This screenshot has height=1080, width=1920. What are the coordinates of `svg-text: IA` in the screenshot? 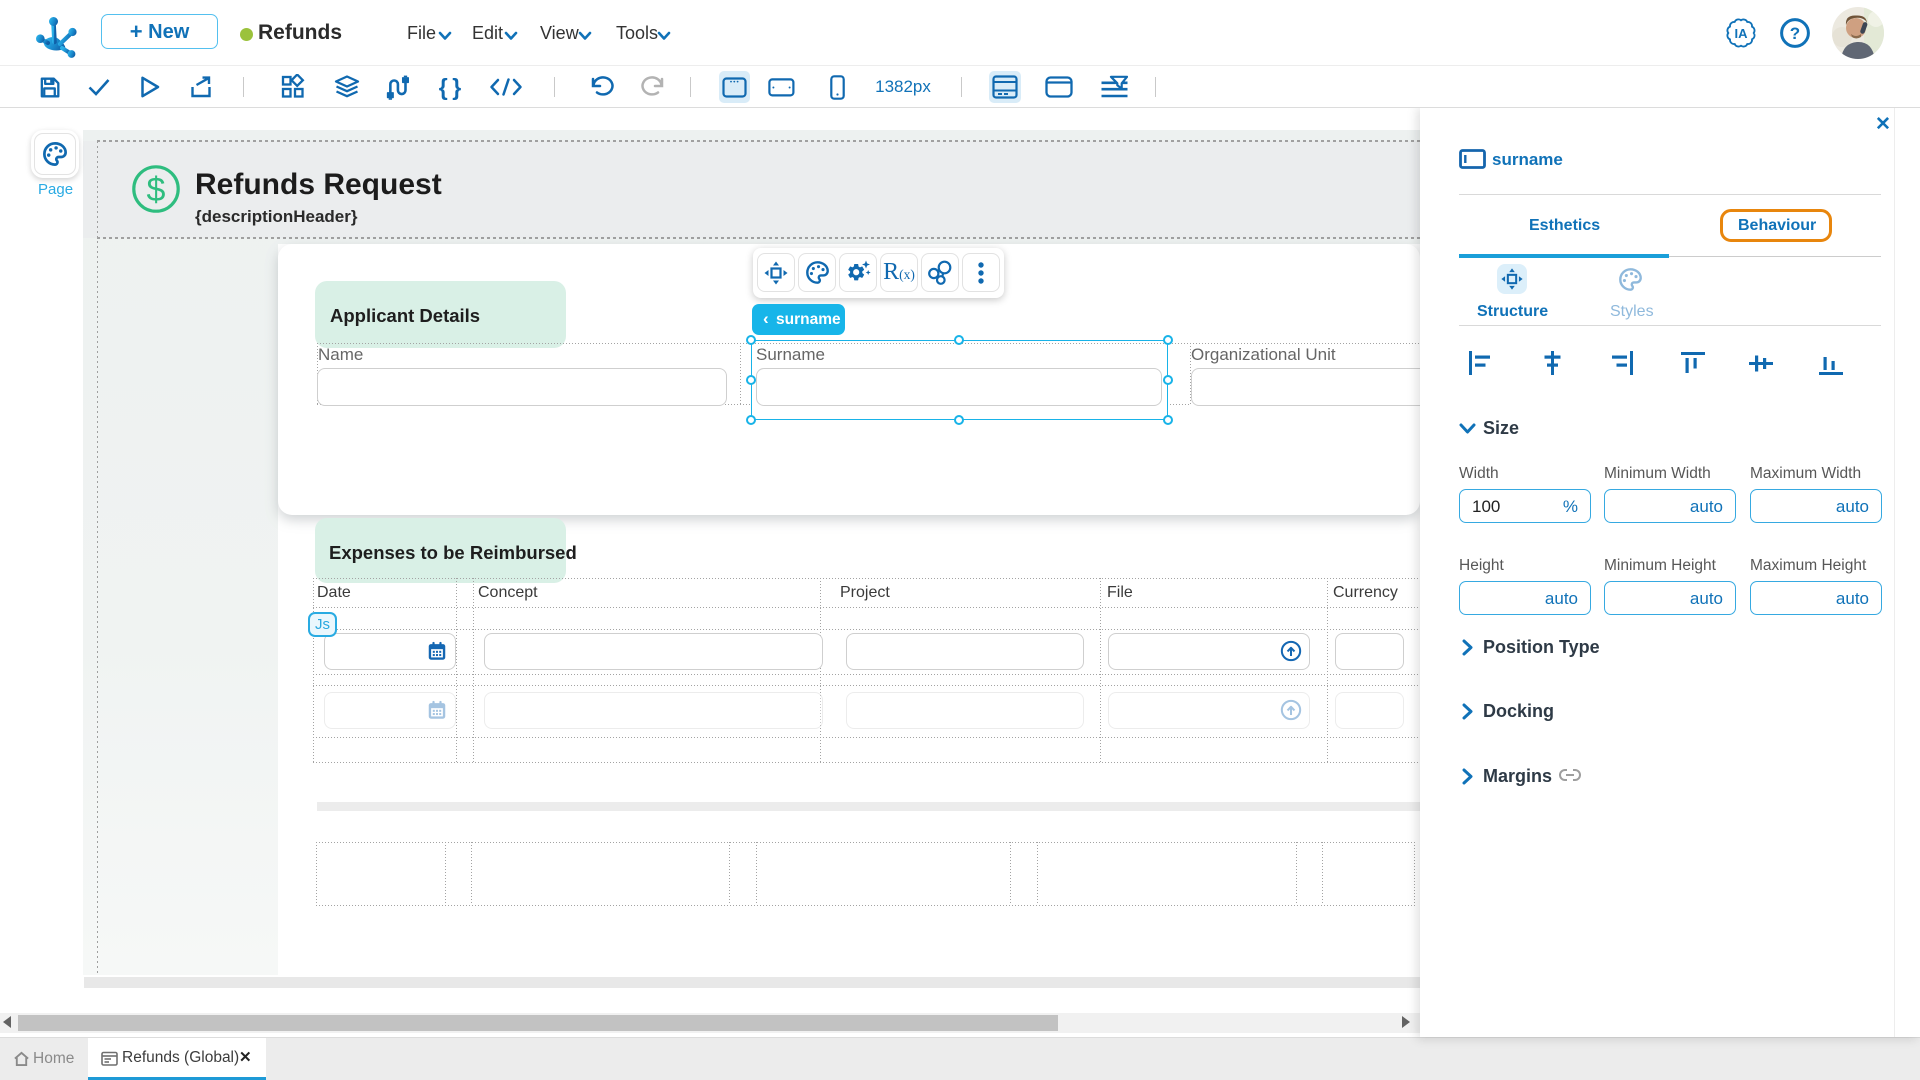 It's located at (1742, 33).